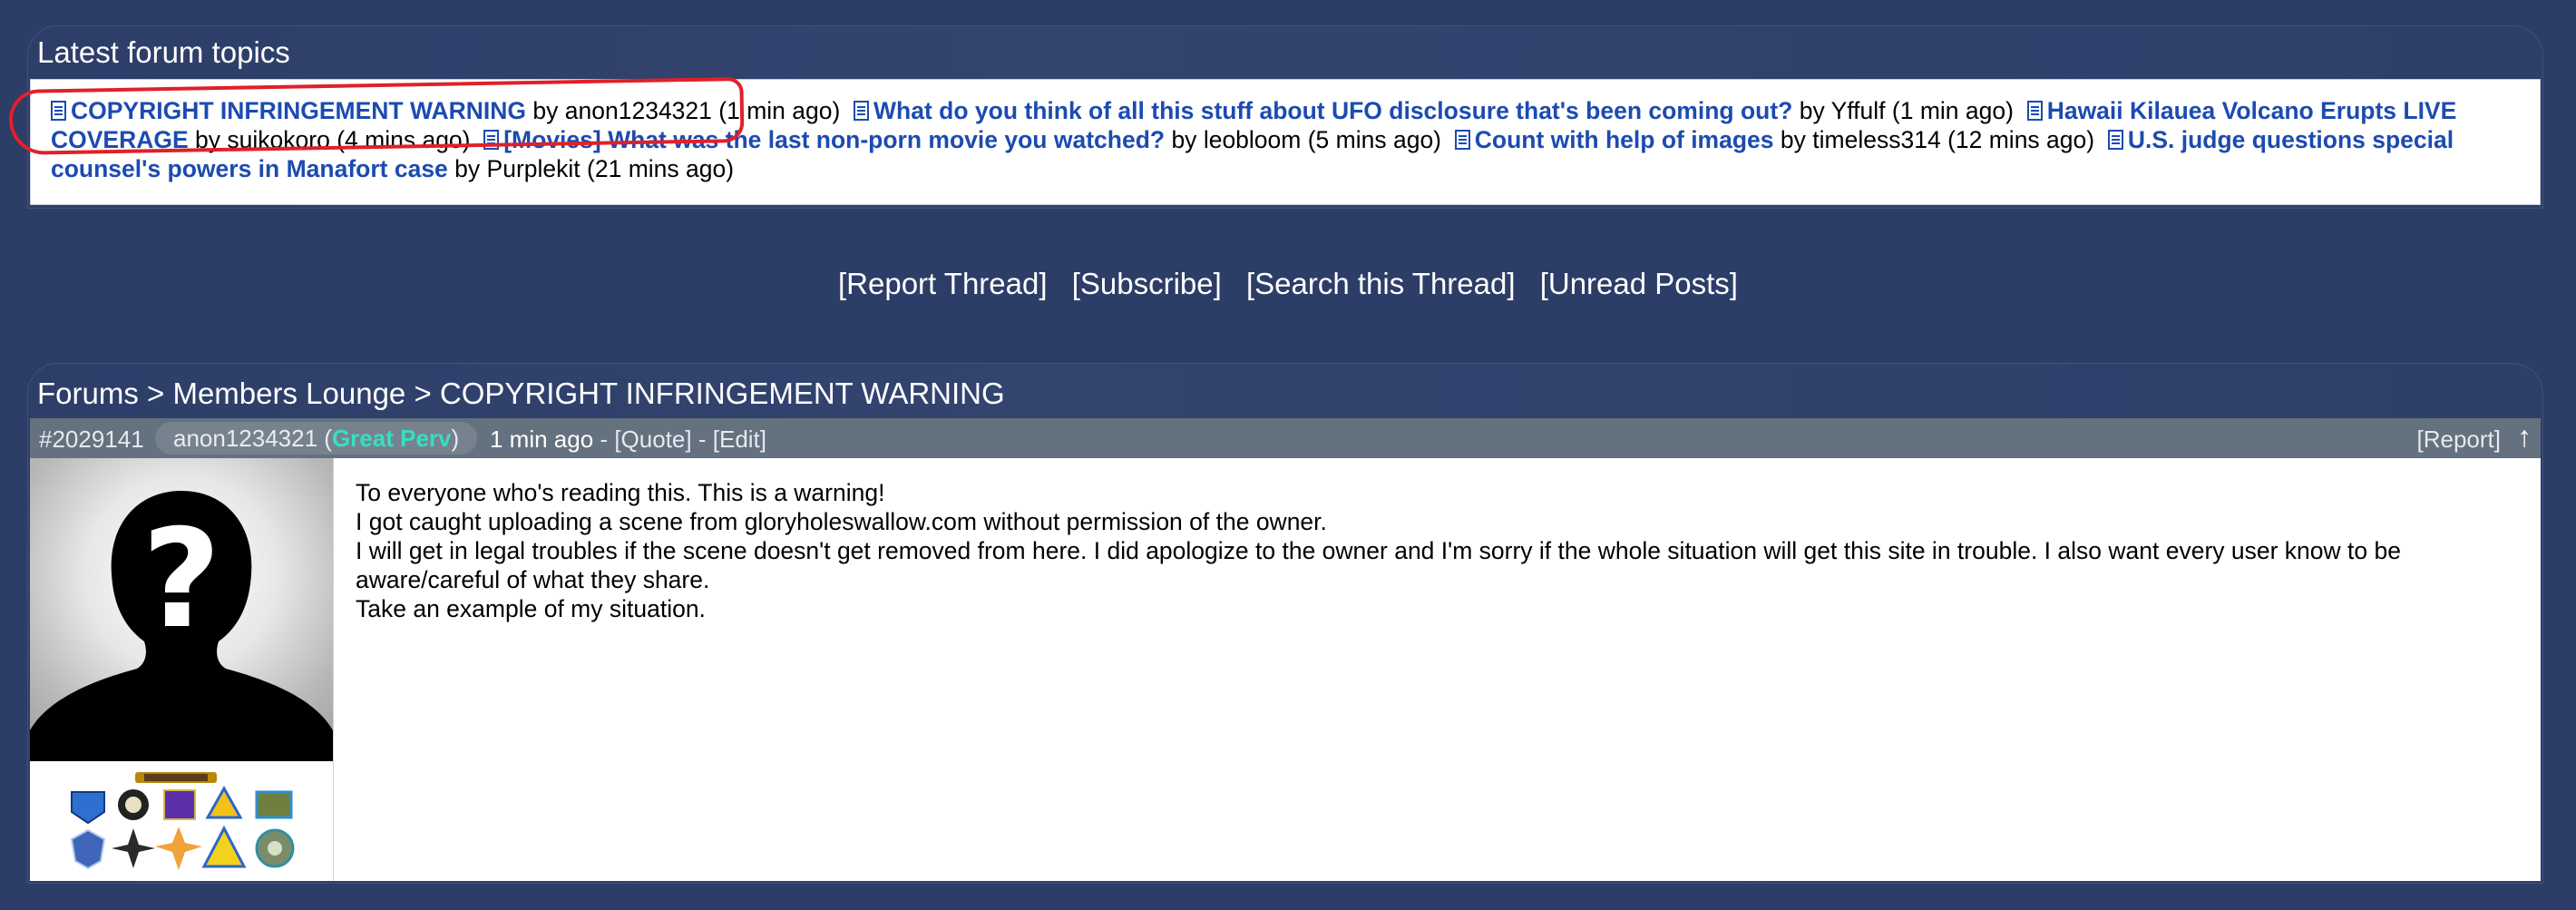 Image resolution: width=2576 pixels, height=910 pixels. Describe the element at coordinates (391, 438) in the screenshot. I see `author-rank: Great Perv` at that location.